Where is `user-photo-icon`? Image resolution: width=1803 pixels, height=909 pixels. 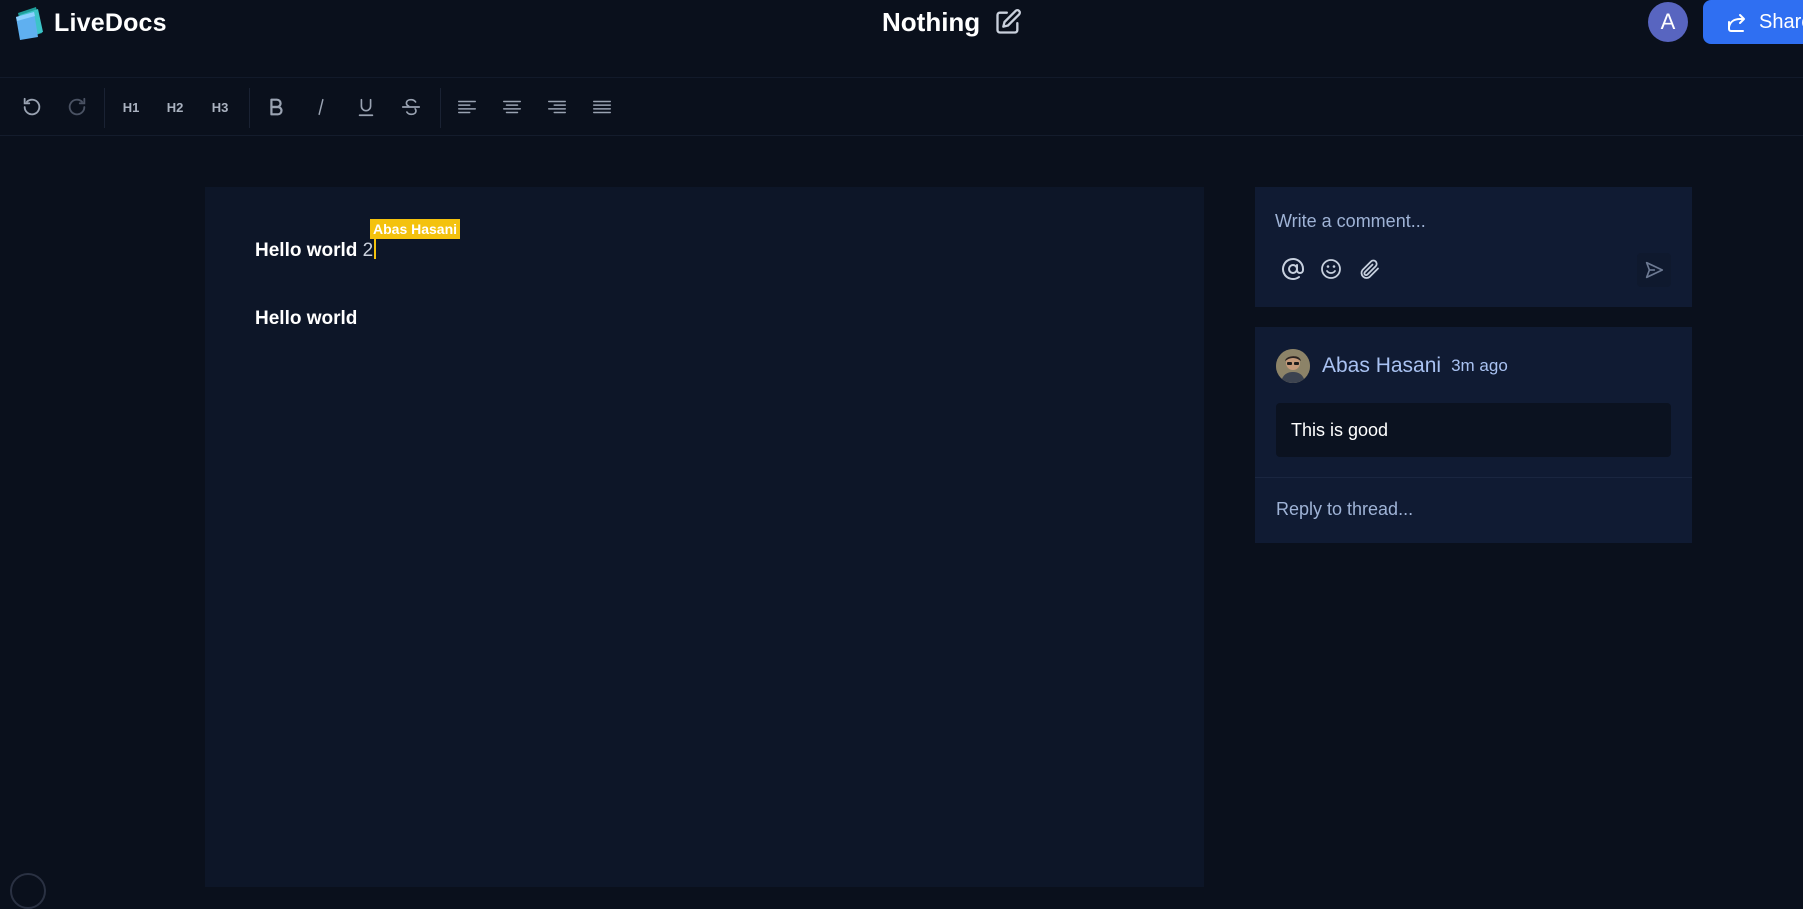 user-photo-icon is located at coordinates (1293, 366).